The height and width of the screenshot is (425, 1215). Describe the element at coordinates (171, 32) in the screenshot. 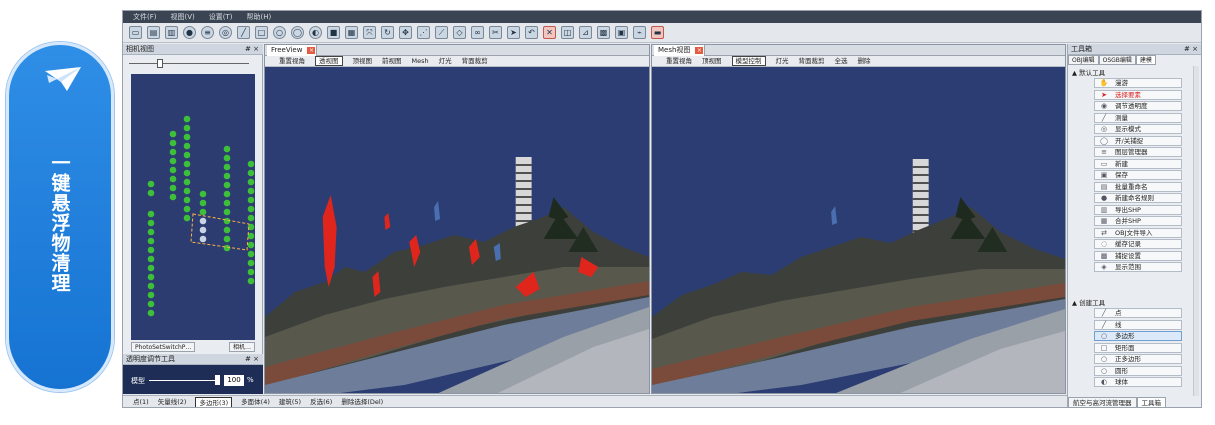

I see `building-icon: ▥` at that location.